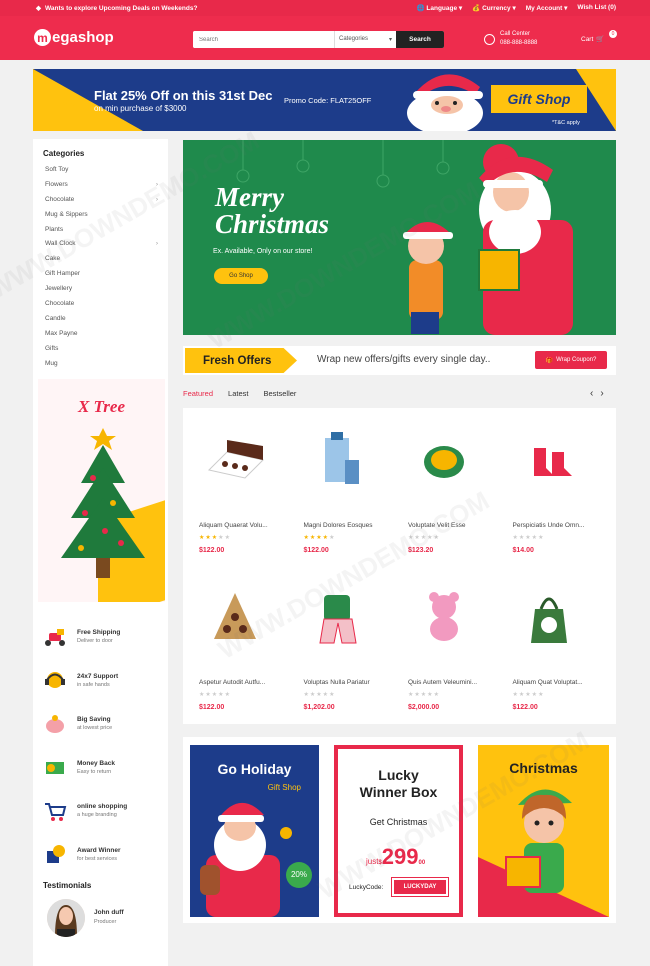 This screenshot has width=650, height=966. What do you see at coordinates (510, 39) in the screenshot?
I see `call-center: Call Center 088-888-8888` at bounding box center [510, 39].